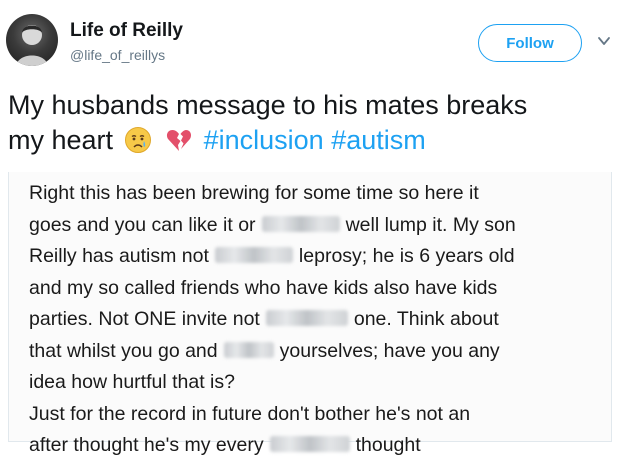 Image resolution: width=620 pixels, height=462 pixels. What do you see at coordinates (179, 140) in the screenshot?
I see `broken-heart-icon` at bounding box center [179, 140].